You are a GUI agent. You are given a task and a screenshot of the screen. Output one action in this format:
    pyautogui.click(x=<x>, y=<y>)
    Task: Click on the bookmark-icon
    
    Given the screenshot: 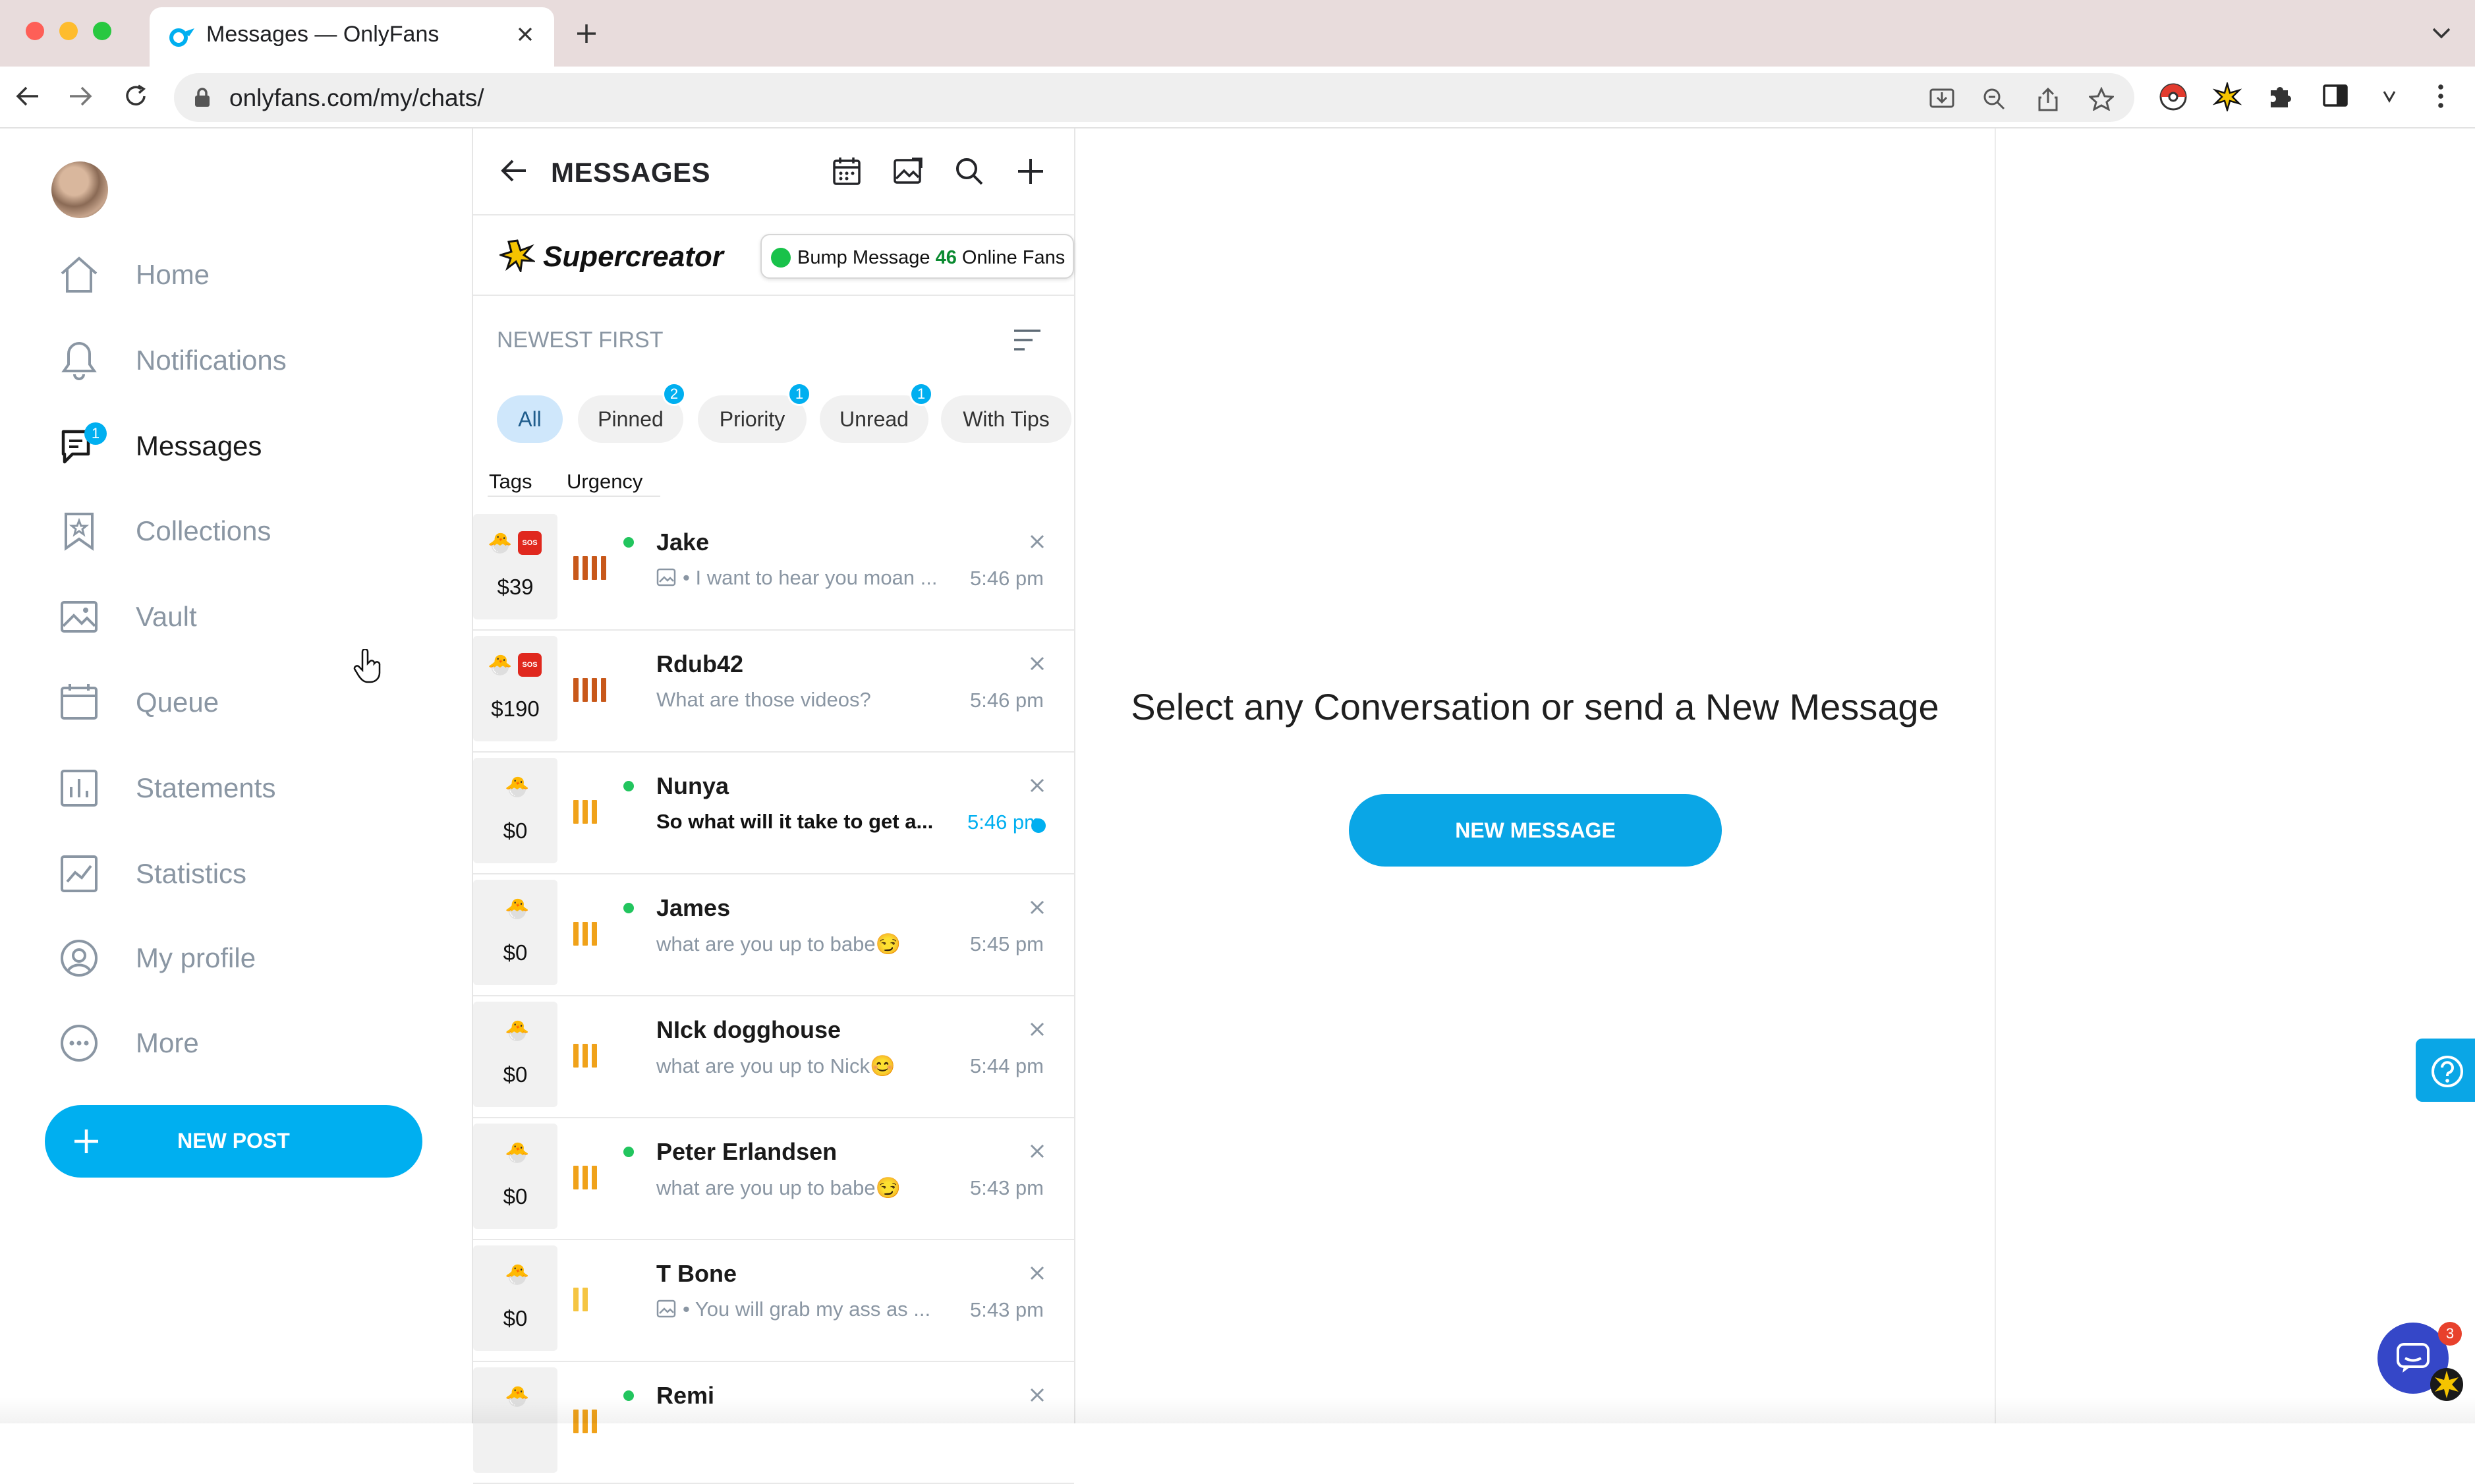 What is the action you would take?
    pyautogui.click(x=79, y=531)
    